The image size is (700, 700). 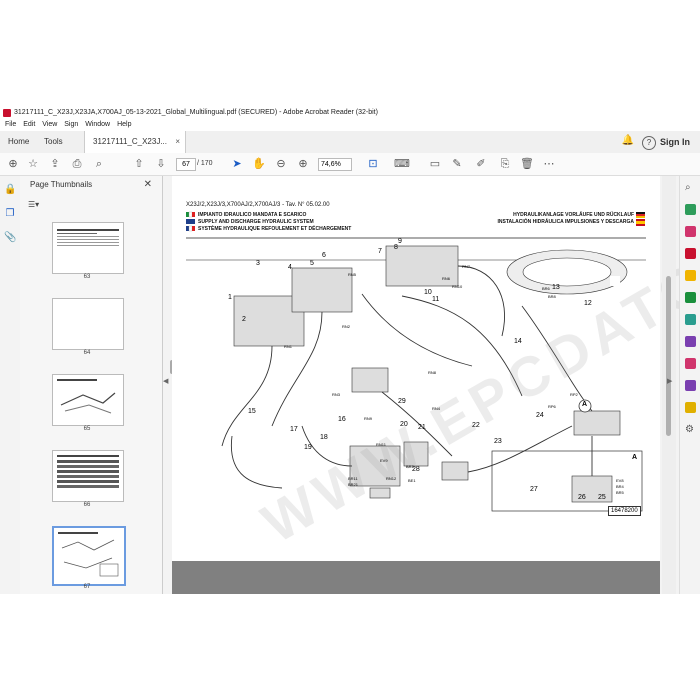 What do you see at coordinates (10, 214) in the screenshot?
I see `page-thumbnails-icon: ❐` at bounding box center [10, 214].